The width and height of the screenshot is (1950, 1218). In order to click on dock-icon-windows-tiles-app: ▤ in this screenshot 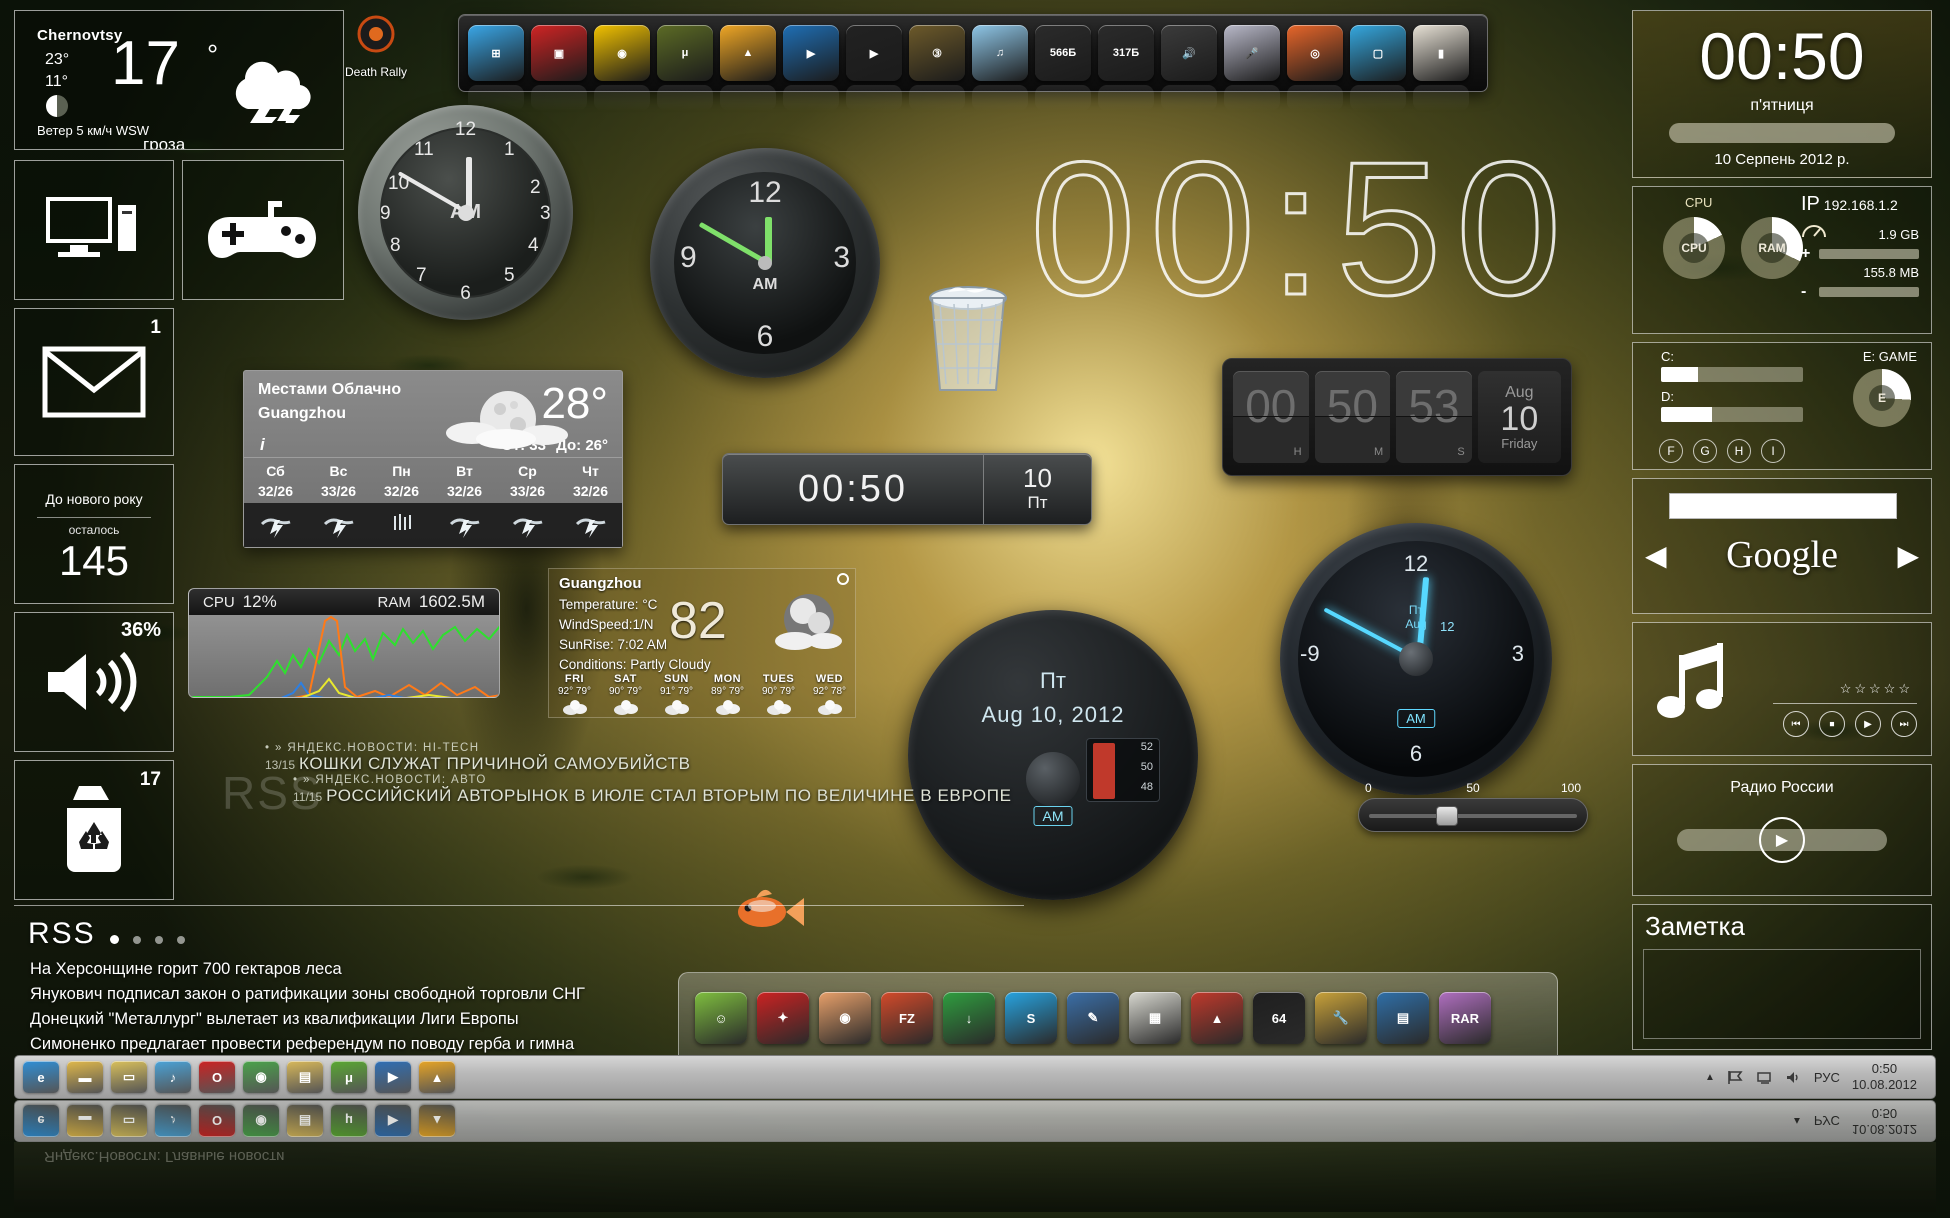, I will do `click(1403, 1018)`.